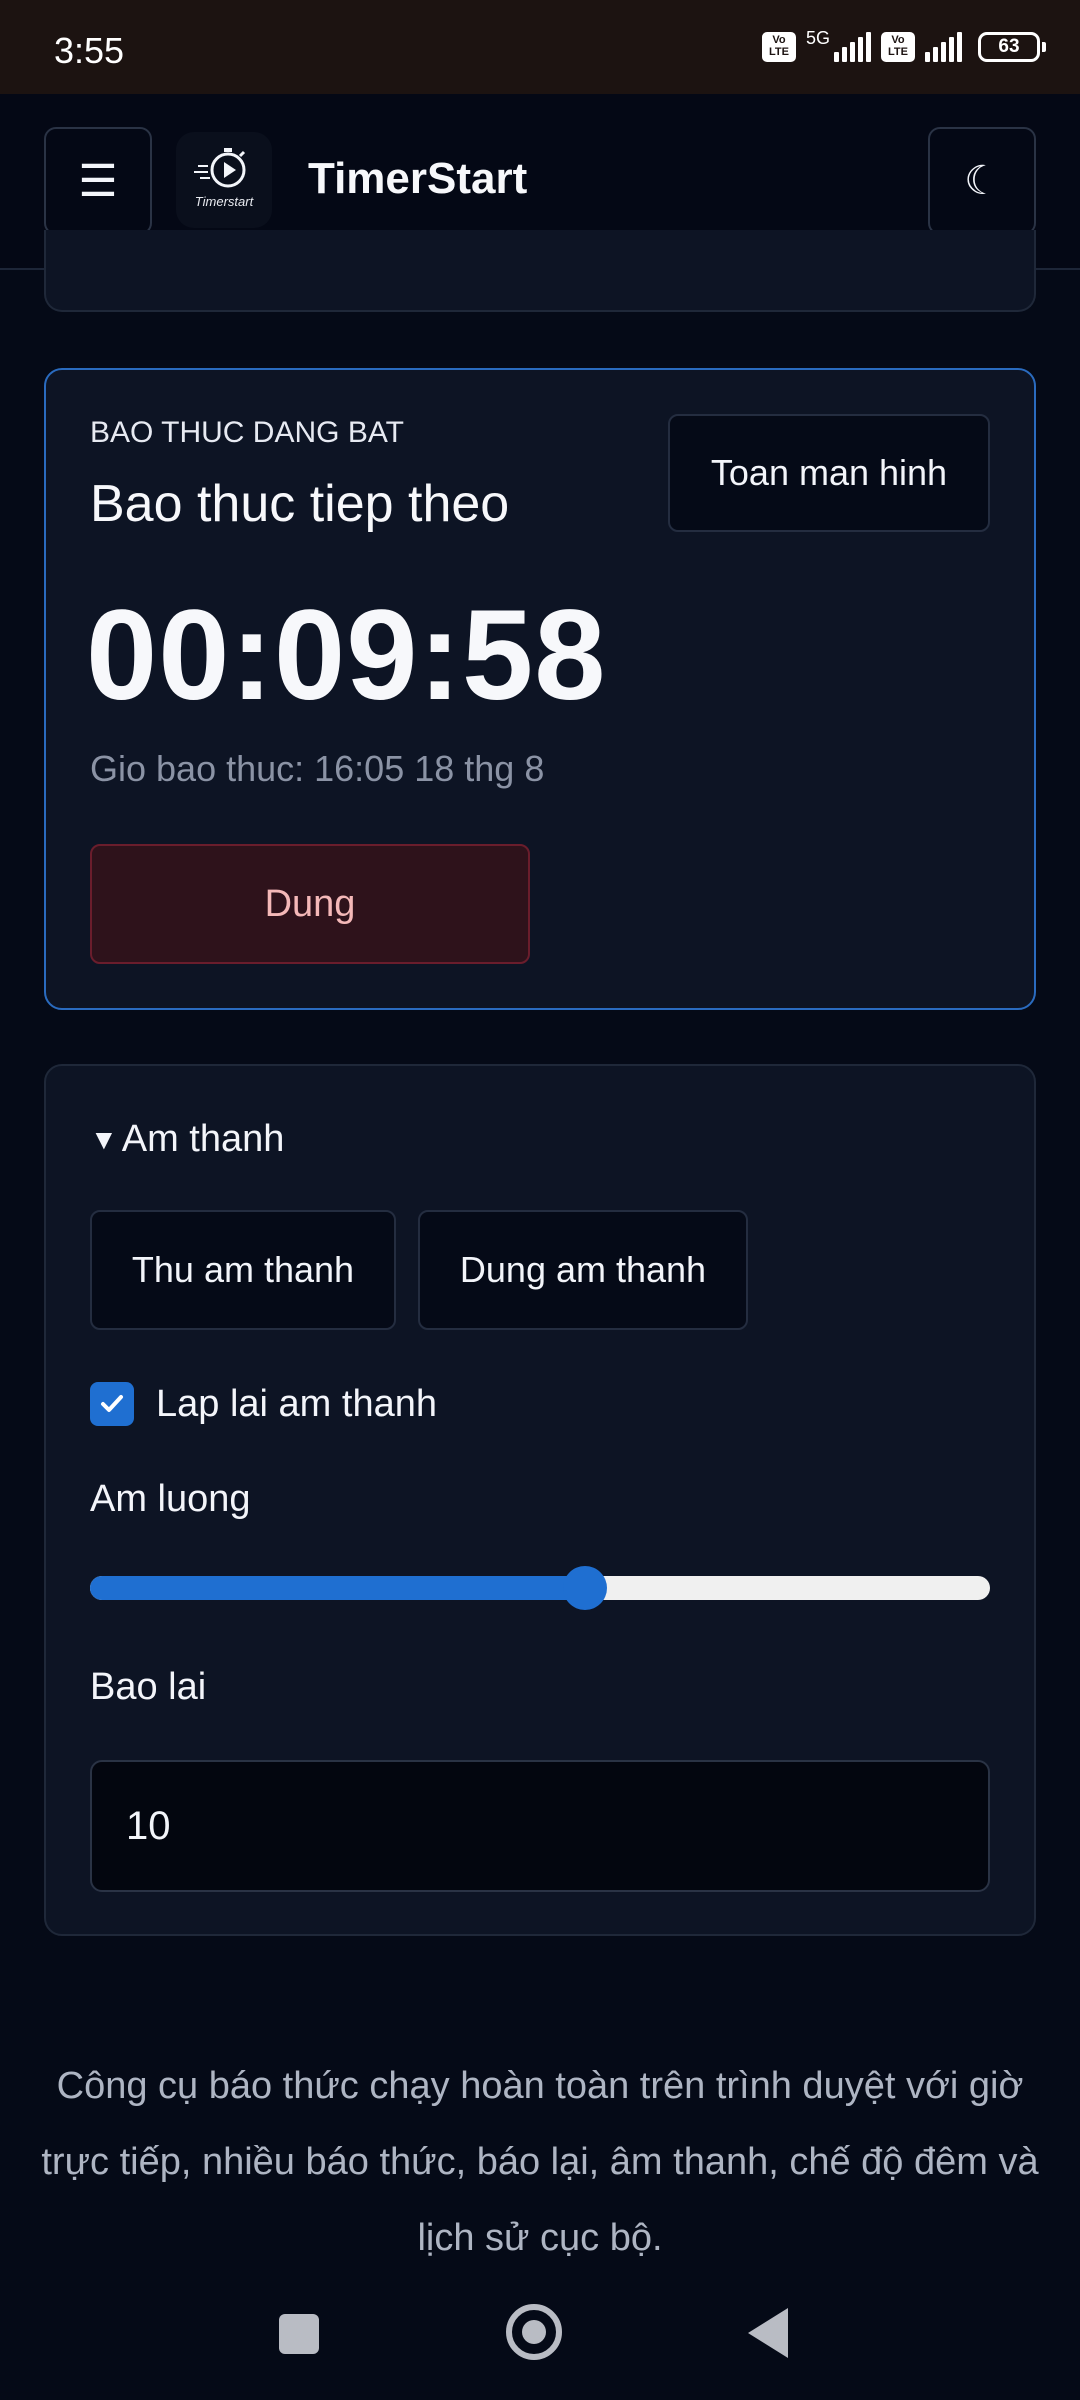  Describe the element at coordinates (243, 1270) in the screenshot. I see `test-sound-button: Thu am thanh` at that location.